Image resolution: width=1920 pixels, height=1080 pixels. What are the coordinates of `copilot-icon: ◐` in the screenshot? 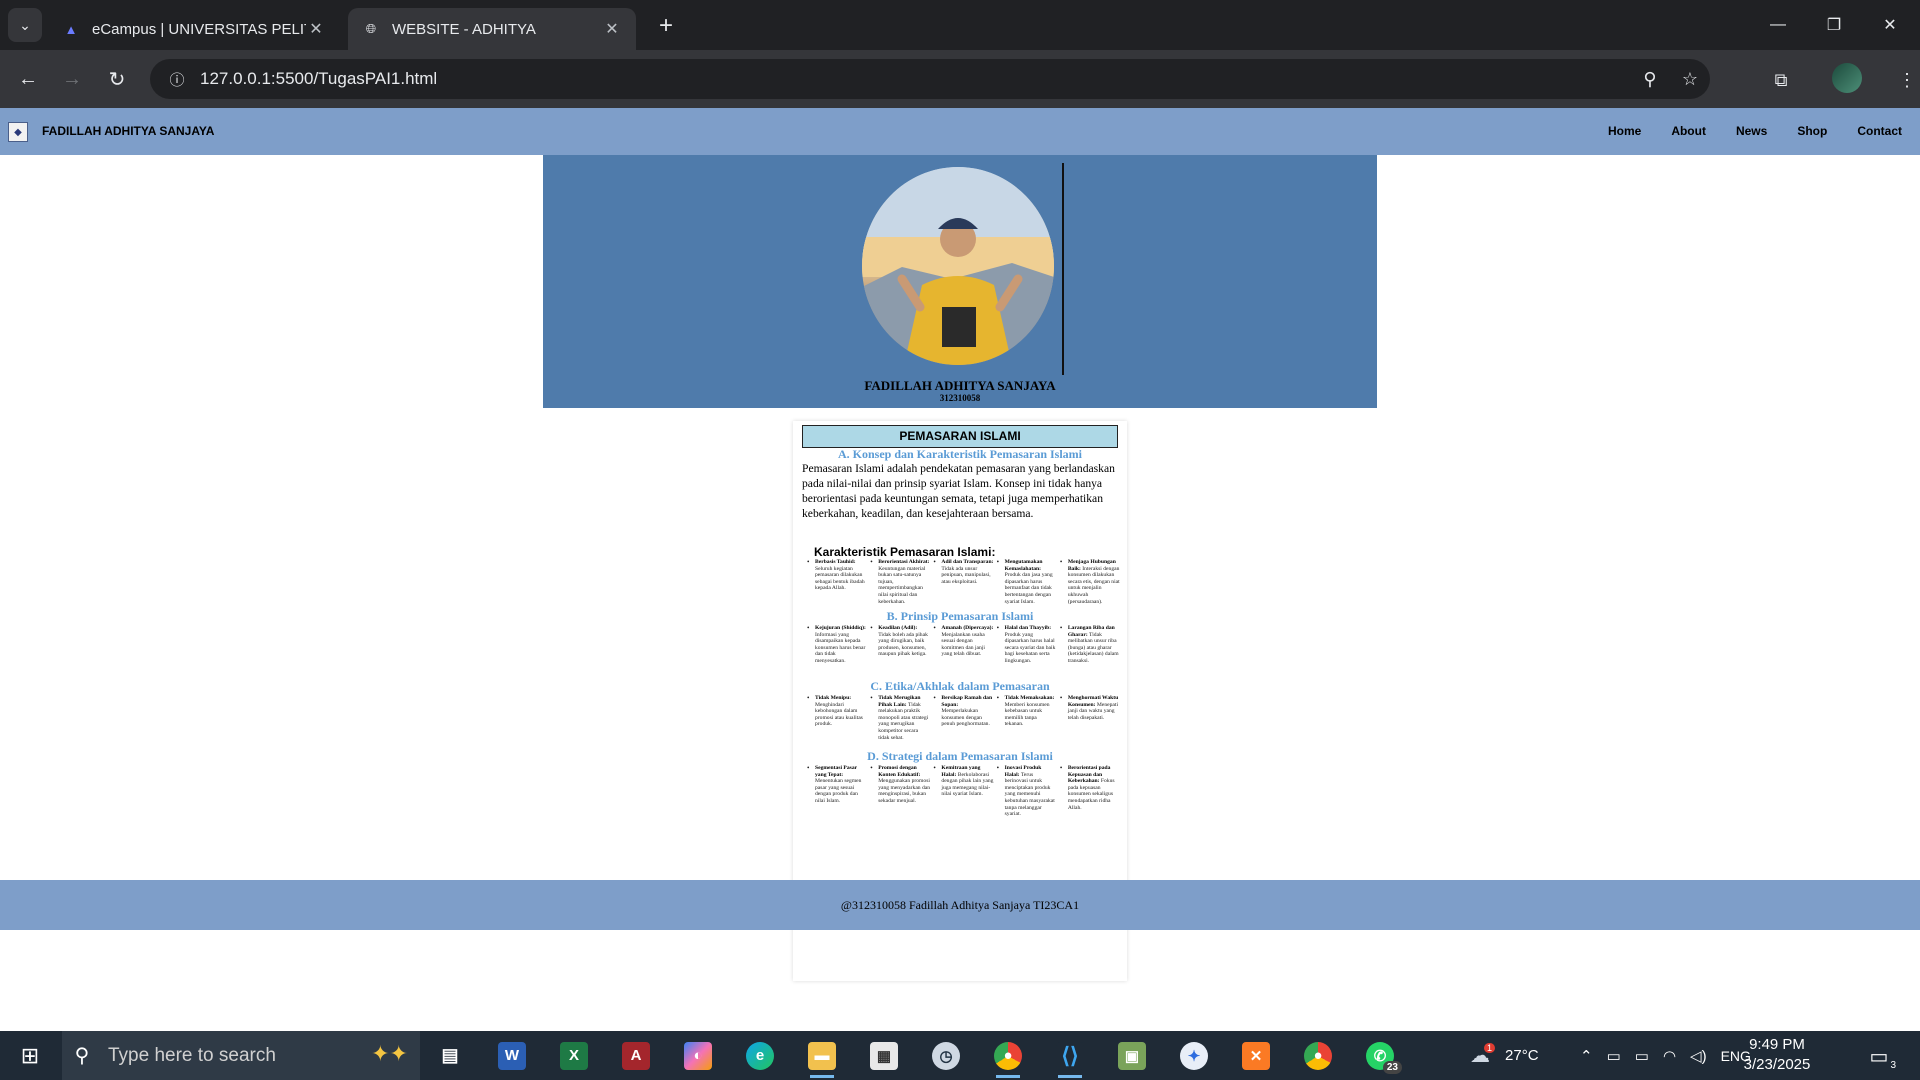 It's located at (698, 1055).